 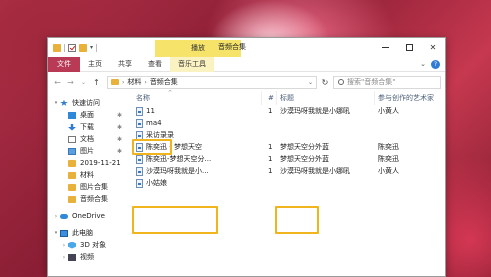 I want to click on sidebar-item-2019-11-21: 2019-11-21, so click(x=88, y=163).